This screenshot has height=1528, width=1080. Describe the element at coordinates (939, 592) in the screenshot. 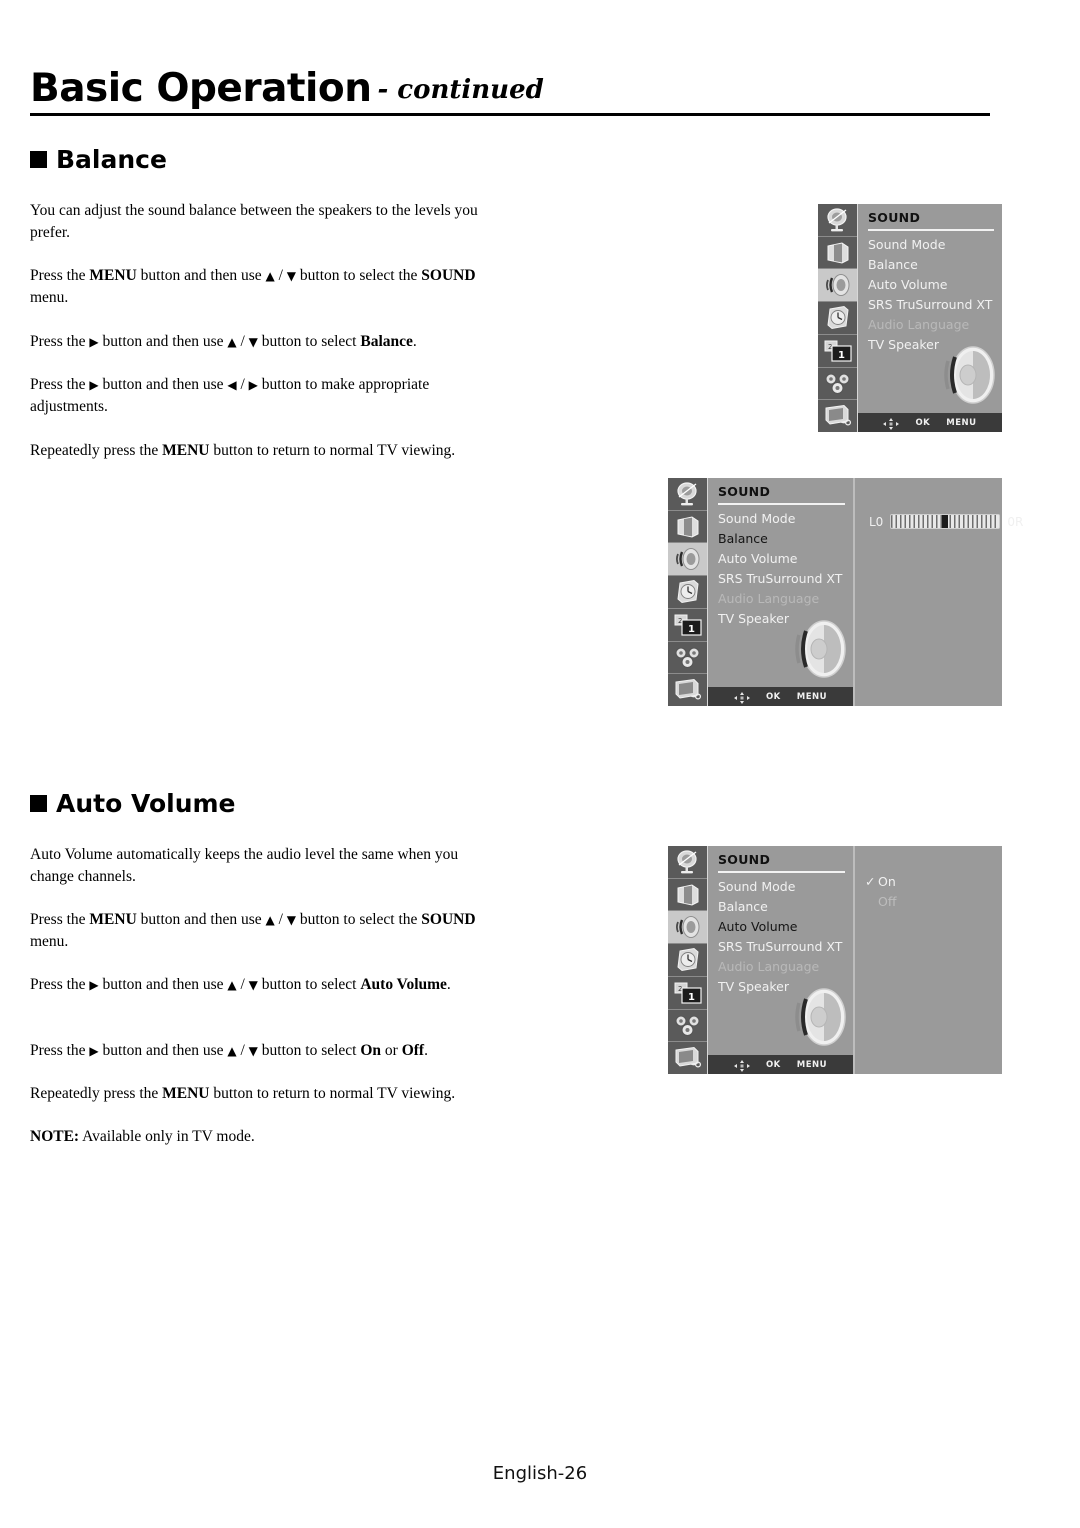

I see `osd-value-pane-balance: L0 0R` at that location.